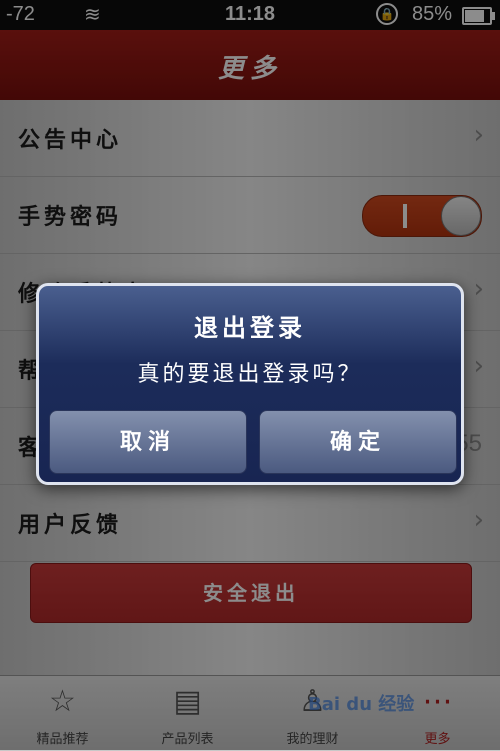 This screenshot has width=500, height=751. I want to click on confirm-button: 确定, so click(358, 442).